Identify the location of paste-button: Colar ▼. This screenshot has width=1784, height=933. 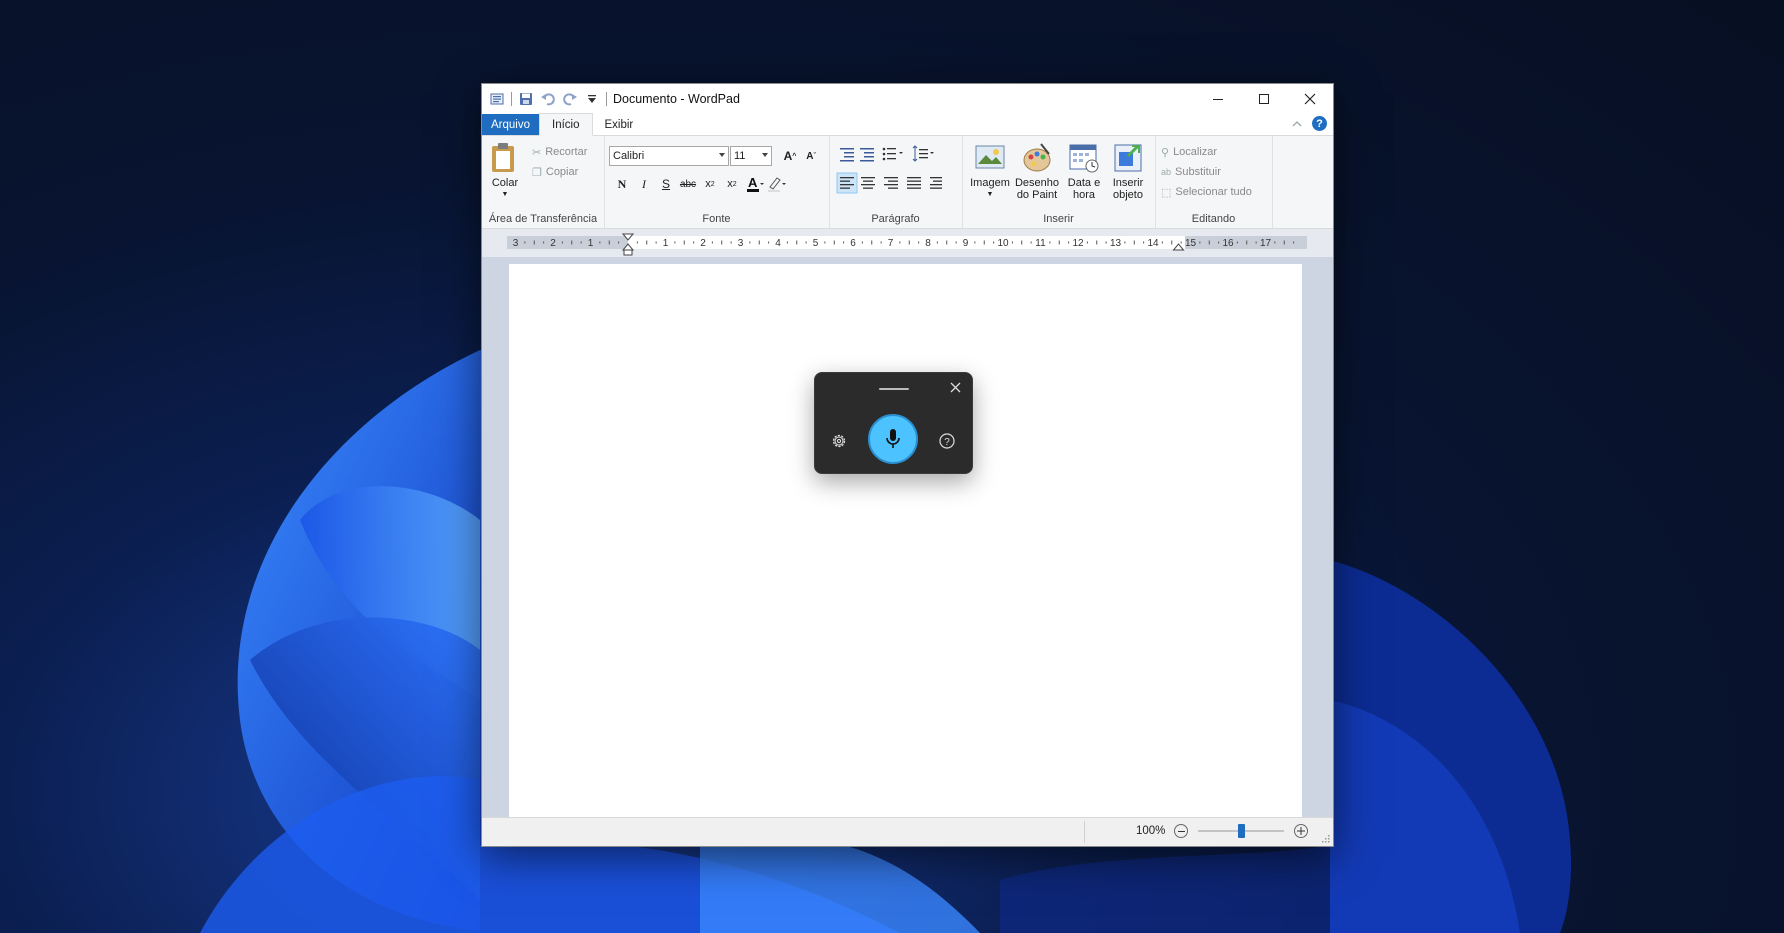
(505, 171).